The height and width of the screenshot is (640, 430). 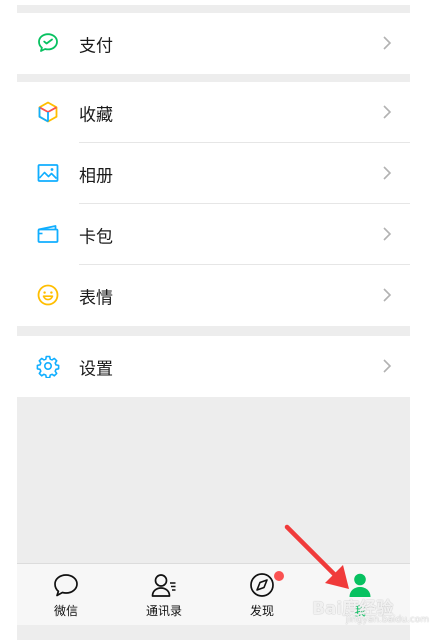 What do you see at coordinates (96, 46) in the screenshot?
I see `menu-item-label: 支付` at bounding box center [96, 46].